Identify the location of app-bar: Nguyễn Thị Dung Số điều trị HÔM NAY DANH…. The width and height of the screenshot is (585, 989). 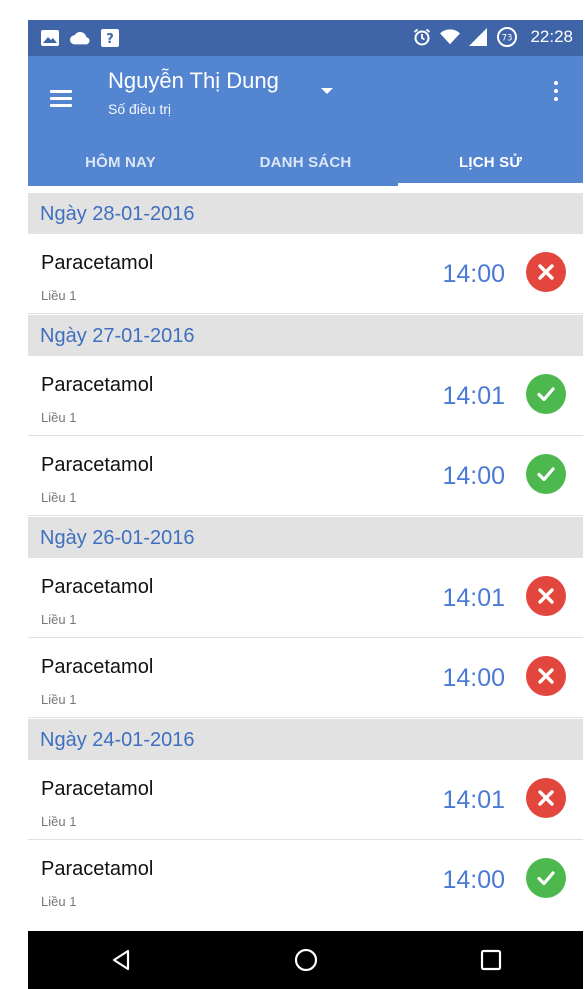
(305, 121).